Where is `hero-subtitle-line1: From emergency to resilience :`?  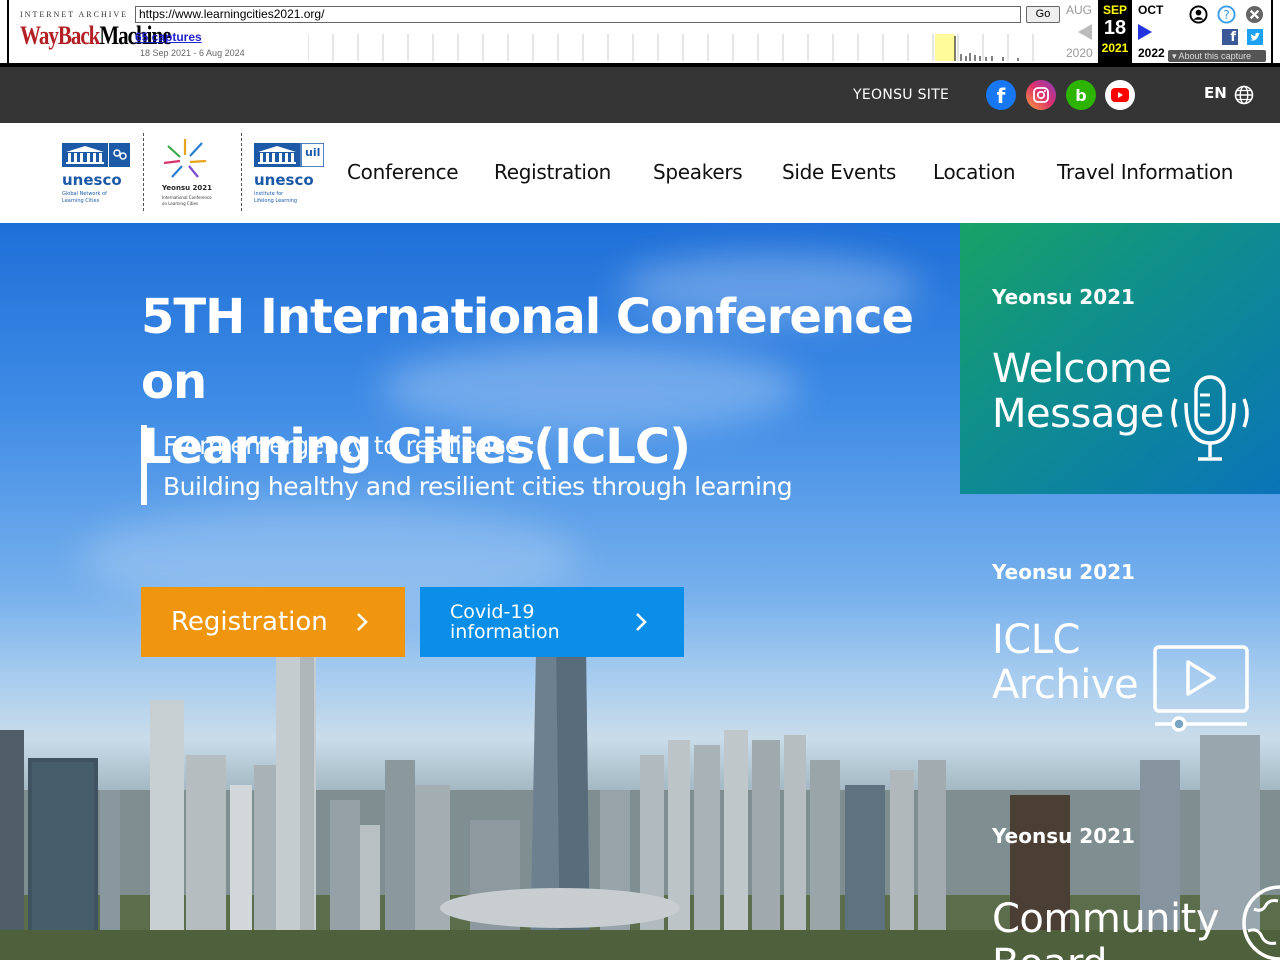
hero-subtitle-line1: From emergency to resilience : is located at coordinates (349, 445).